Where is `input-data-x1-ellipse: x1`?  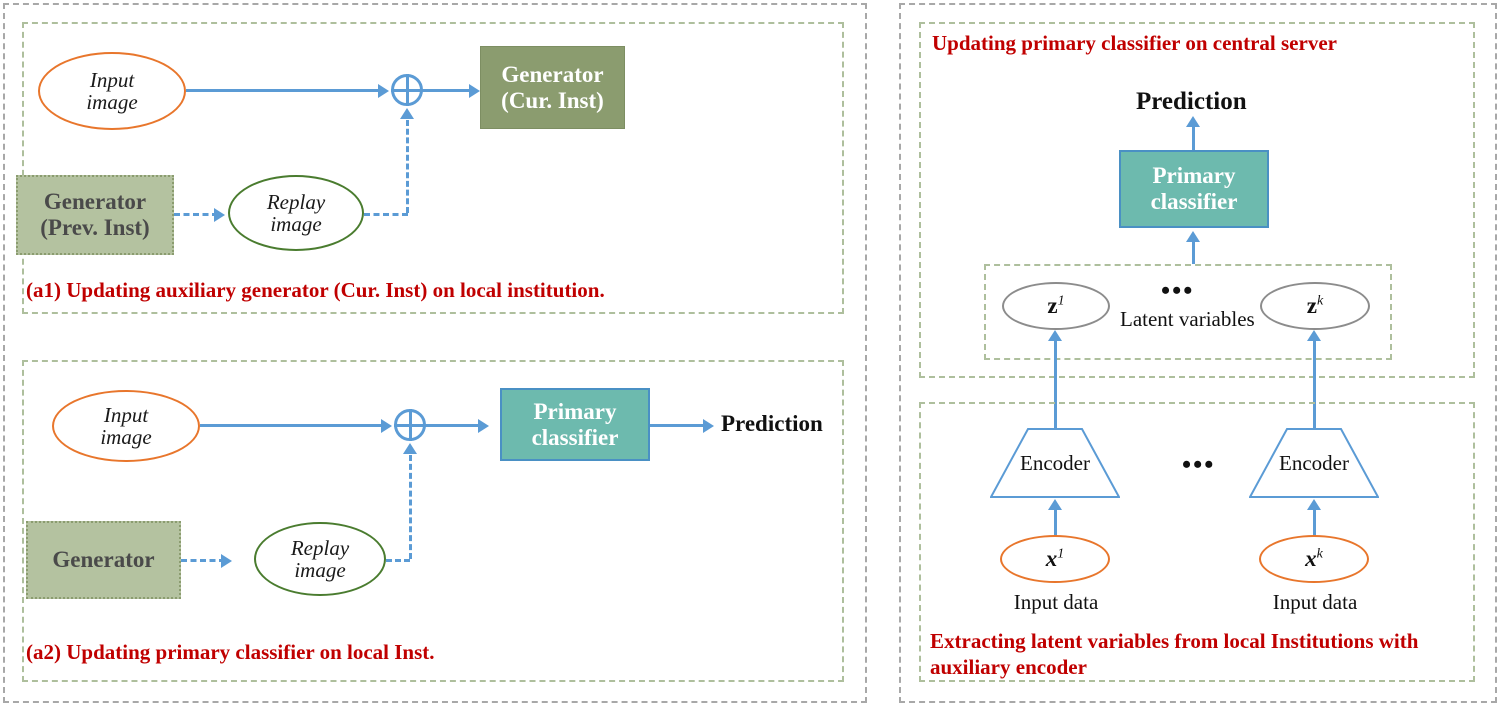
input-data-x1-ellipse: x1 is located at coordinates (1055, 559).